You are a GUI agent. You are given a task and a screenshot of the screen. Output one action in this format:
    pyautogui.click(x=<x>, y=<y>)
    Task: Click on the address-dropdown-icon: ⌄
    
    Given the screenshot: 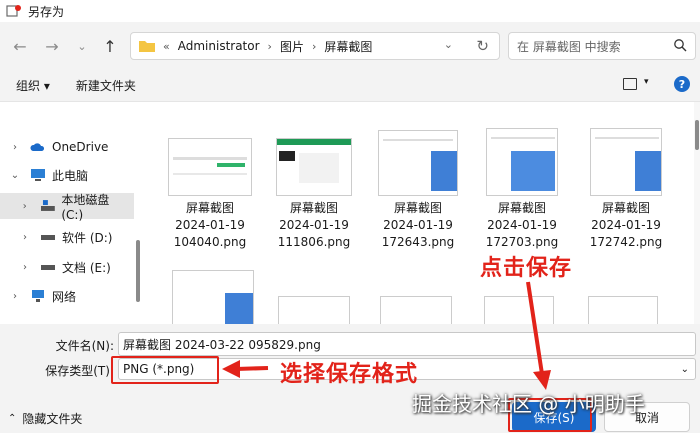 What is the action you would take?
    pyautogui.click(x=448, y=44)
    